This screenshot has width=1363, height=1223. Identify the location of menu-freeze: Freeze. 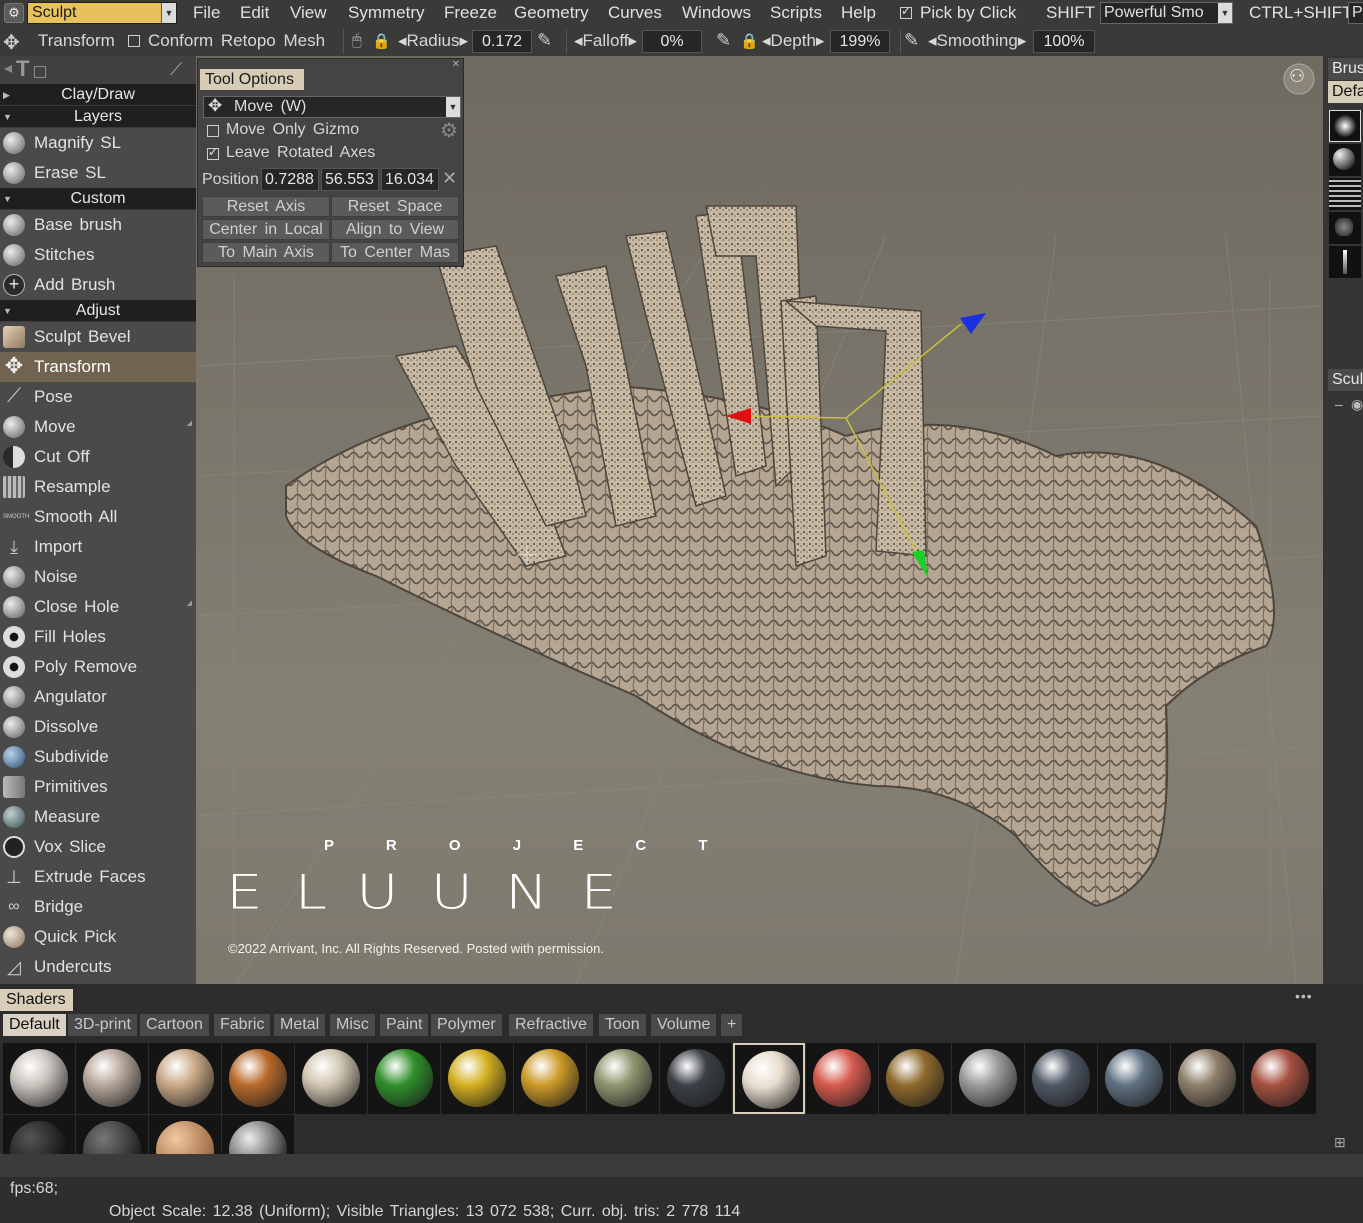
(470, 13).